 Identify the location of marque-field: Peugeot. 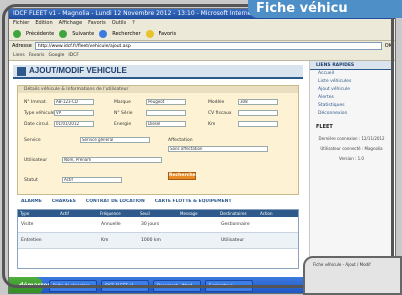
(166, 102).